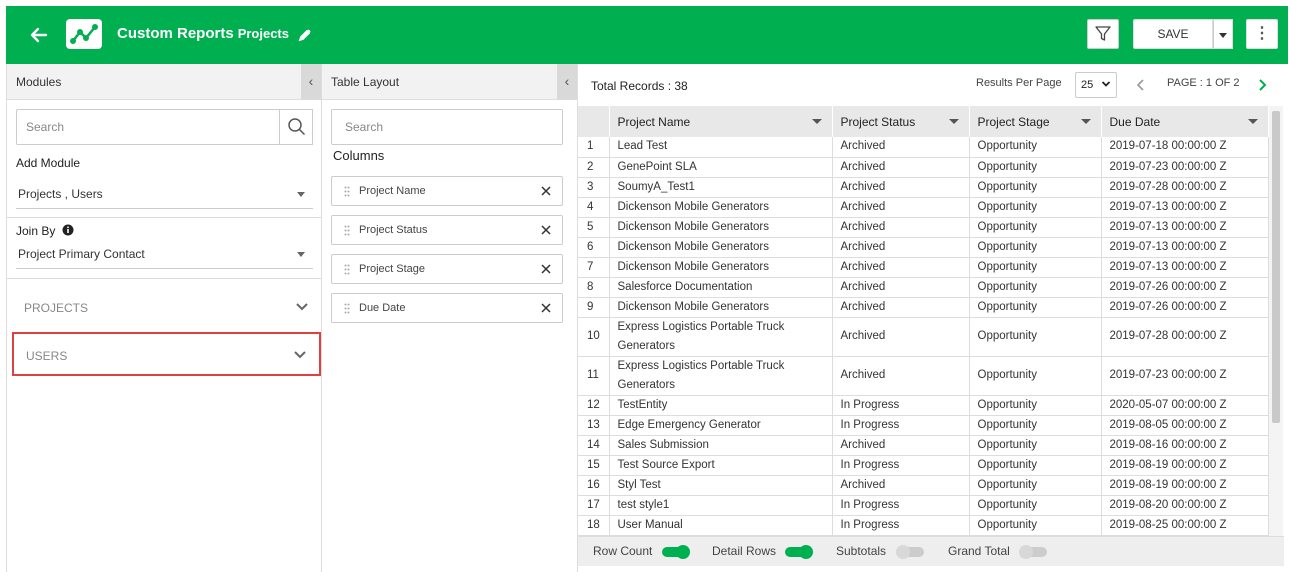  What do you see at coordinates (594, 287) in the screenshot?
I see `row-number-cell: 8` at bounding box center [594, 287].